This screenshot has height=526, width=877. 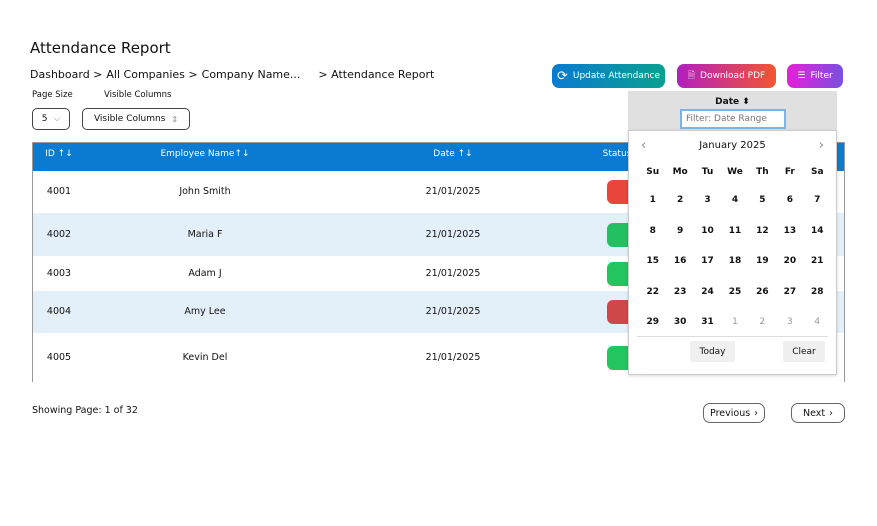 What do you see at coordinates (691, 76) in the screenshot?
I see `pdf-file-icon: 🗎` at bounding box center [691, 76].